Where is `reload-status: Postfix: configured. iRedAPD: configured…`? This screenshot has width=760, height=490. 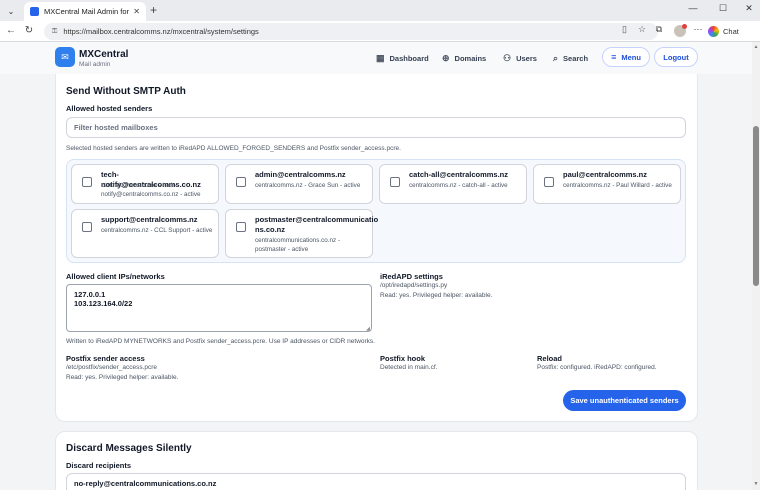 reload-status: Postfix: configured. iRedAPD: configured… is located at coordinates (597, 367).